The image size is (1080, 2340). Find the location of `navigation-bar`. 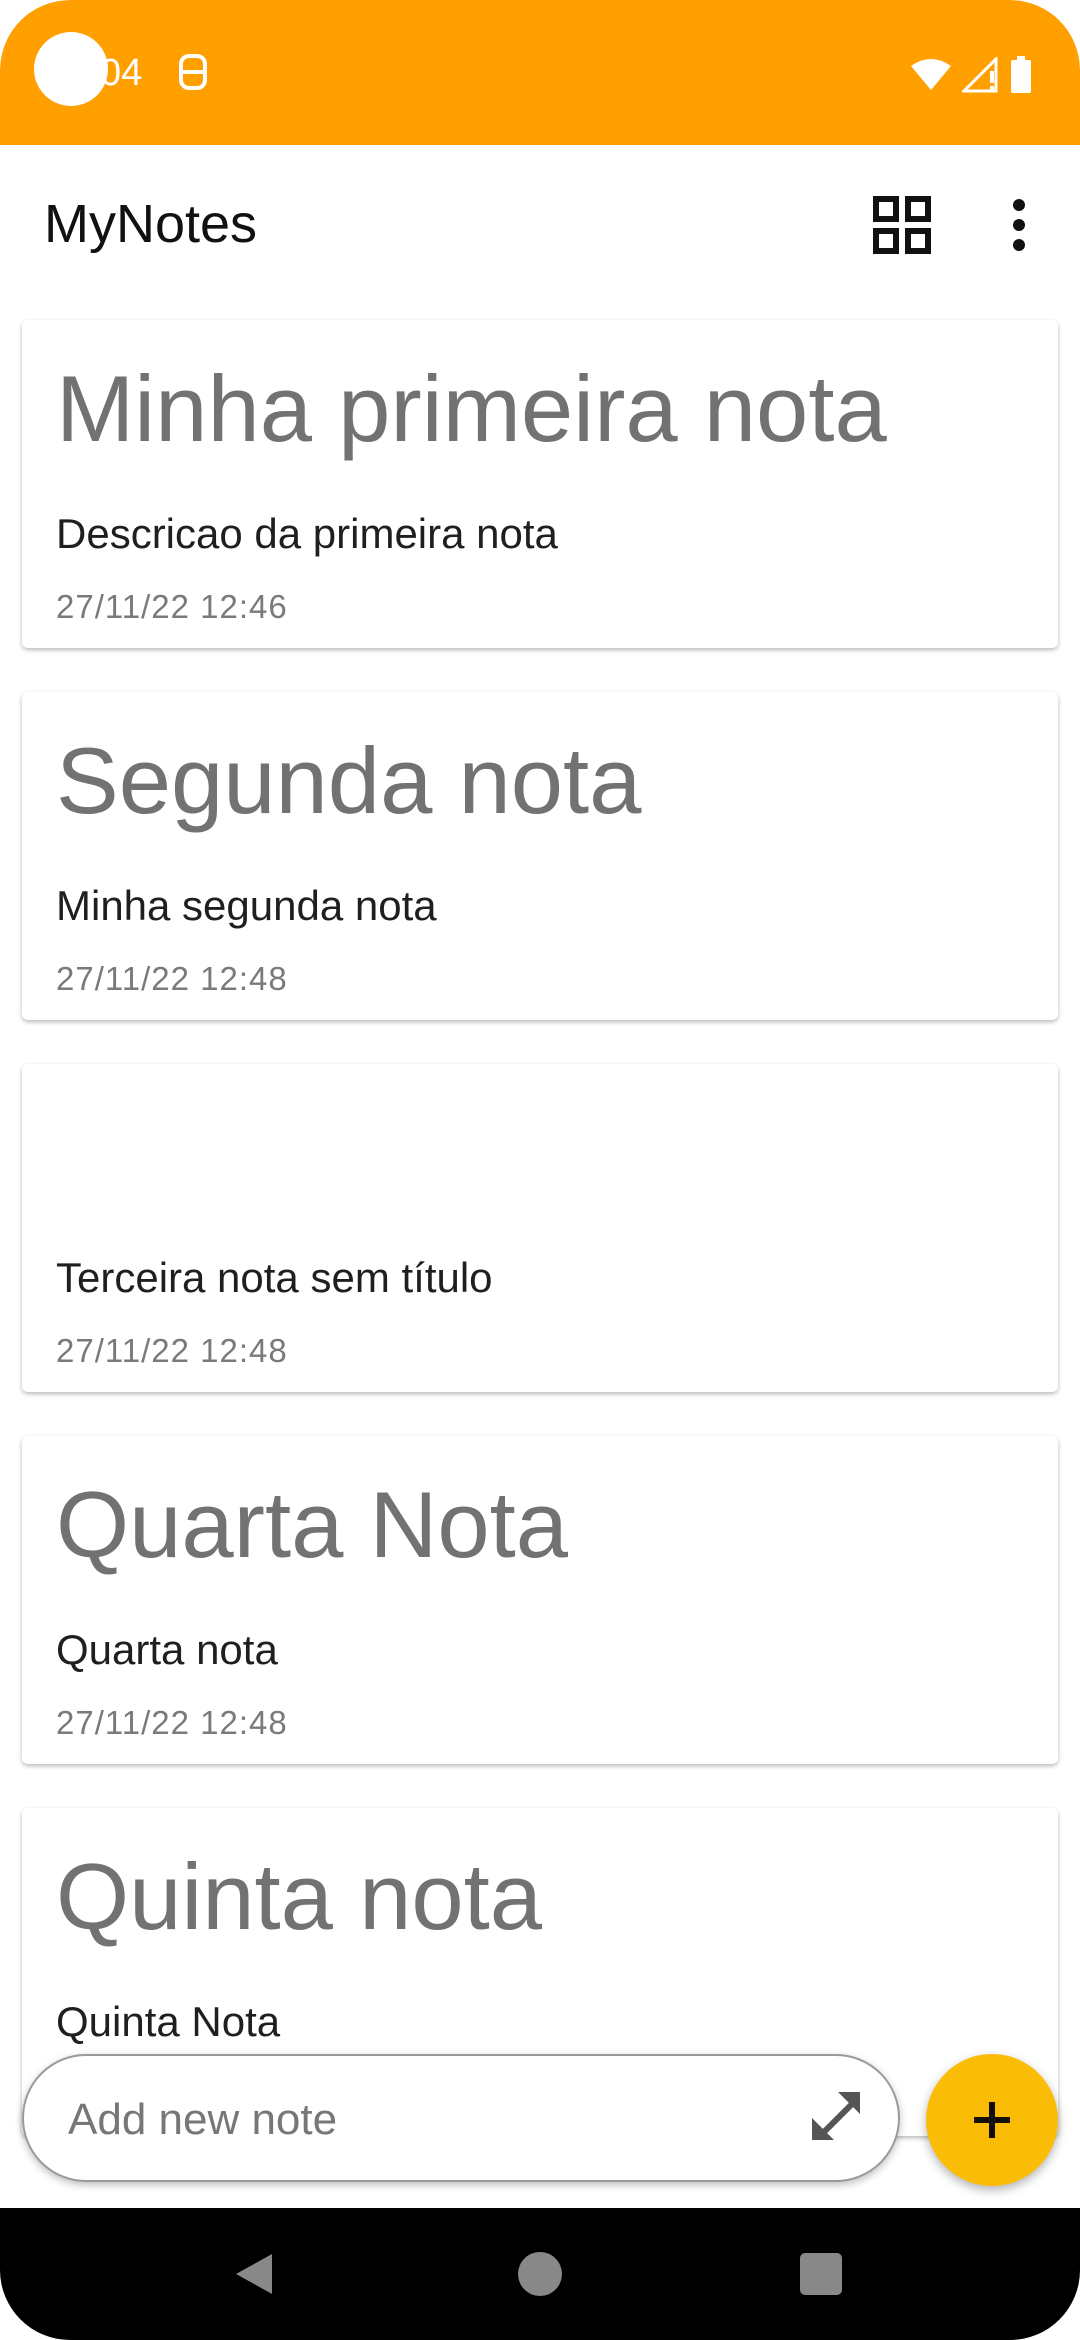

navigation-bar is located at coordinates (540, 2274).